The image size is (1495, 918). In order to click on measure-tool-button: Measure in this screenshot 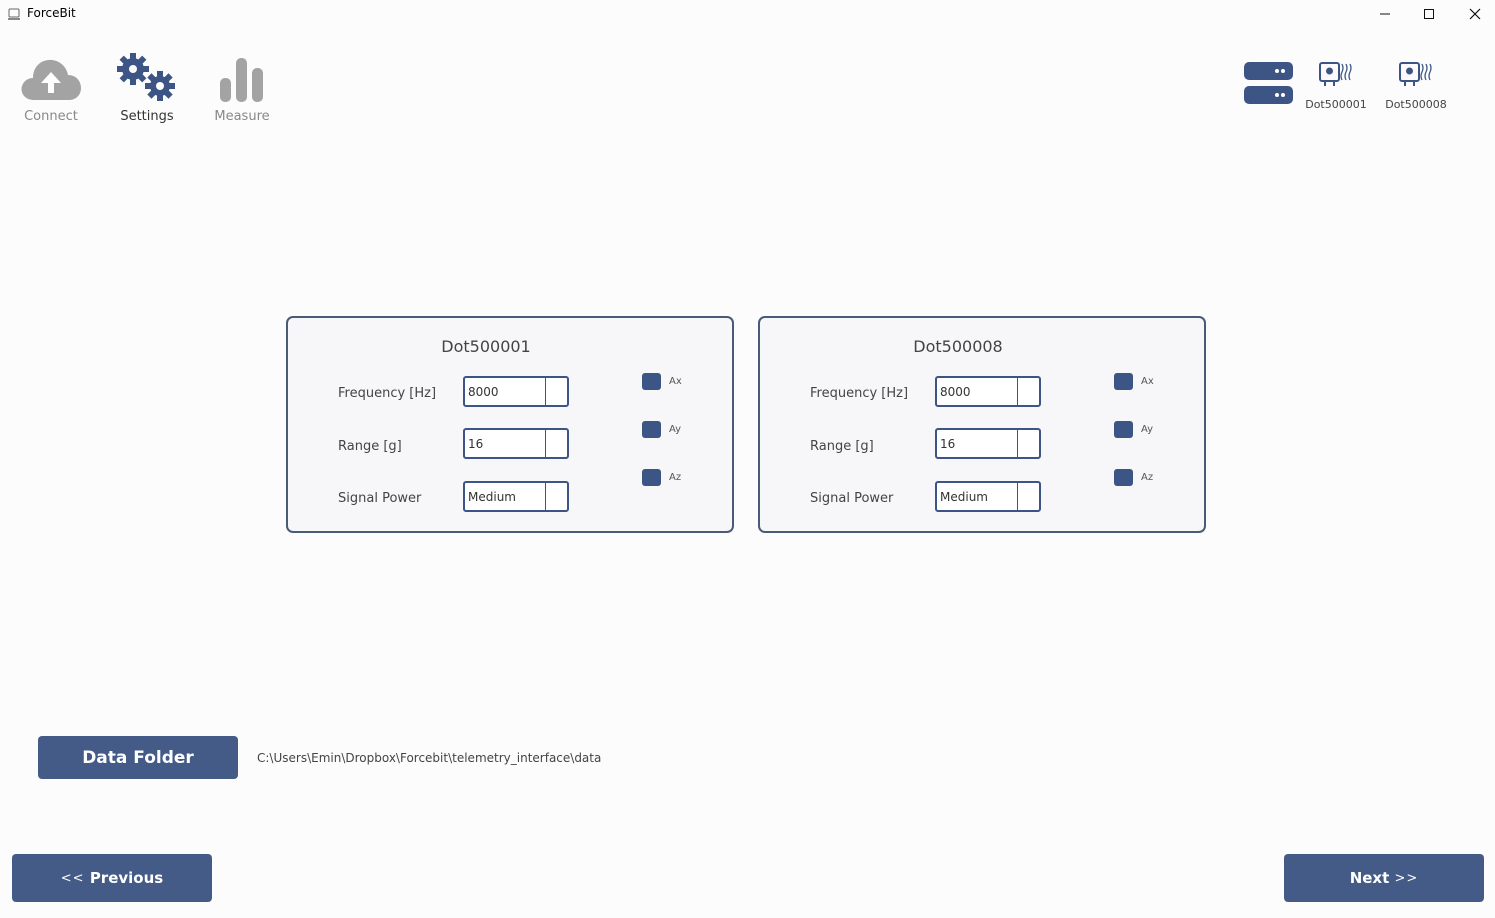, I will do `click(242, 84)`.